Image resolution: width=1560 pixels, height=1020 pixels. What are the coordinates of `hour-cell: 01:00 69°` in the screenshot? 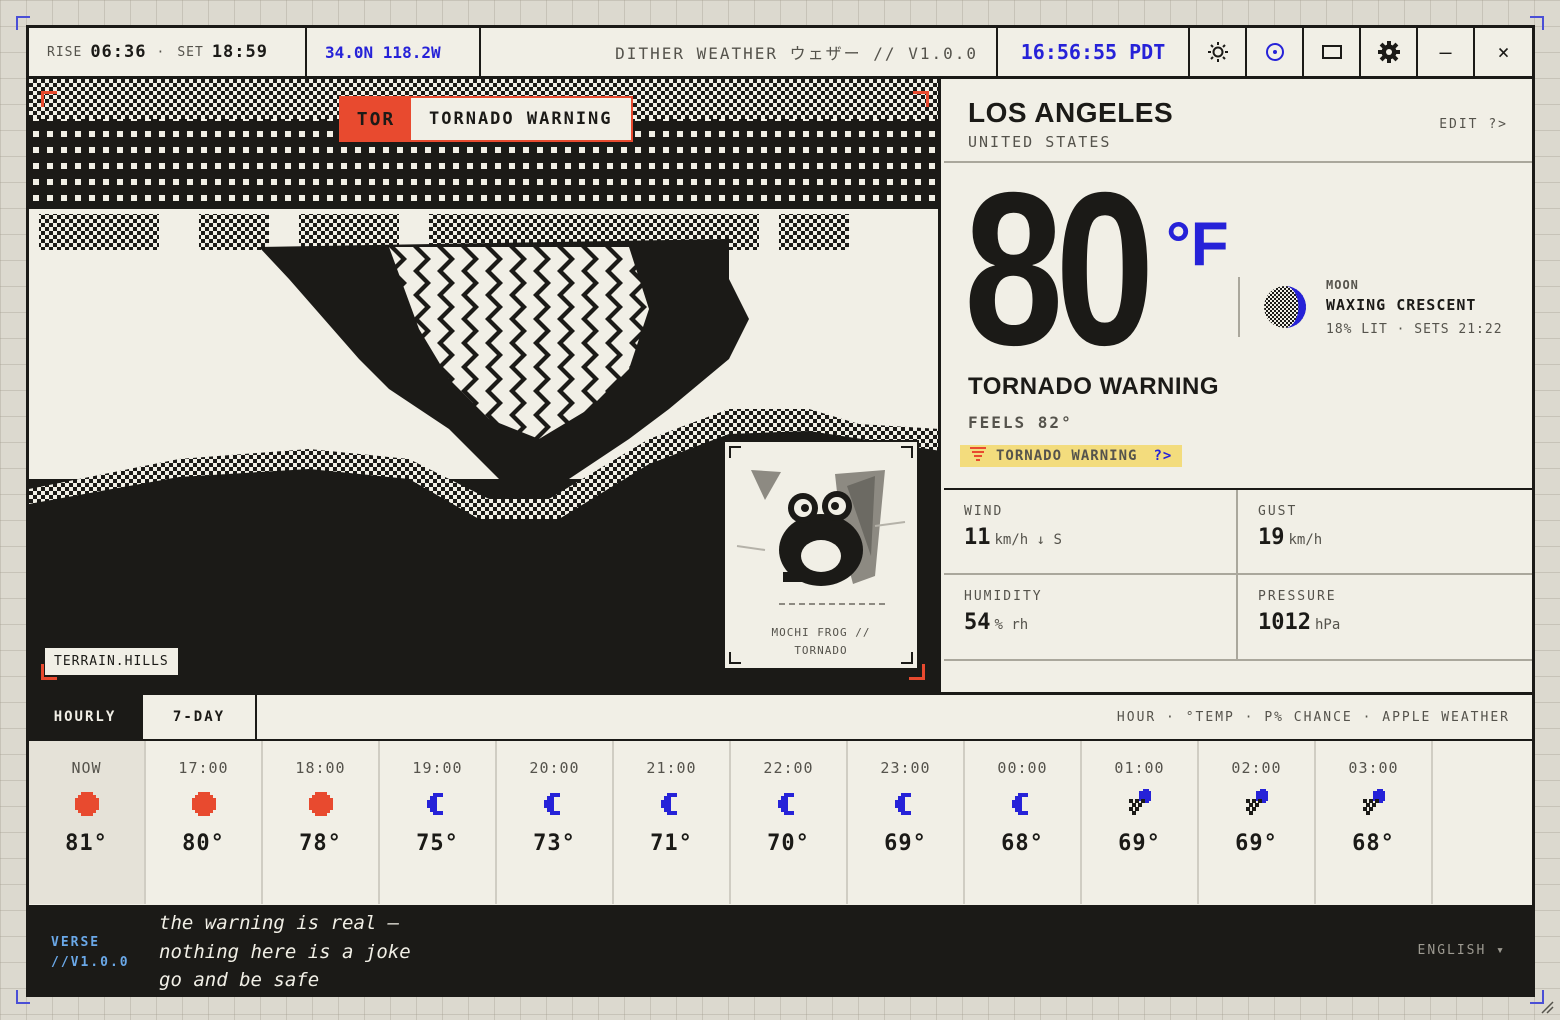 It's located at (1140, 822).